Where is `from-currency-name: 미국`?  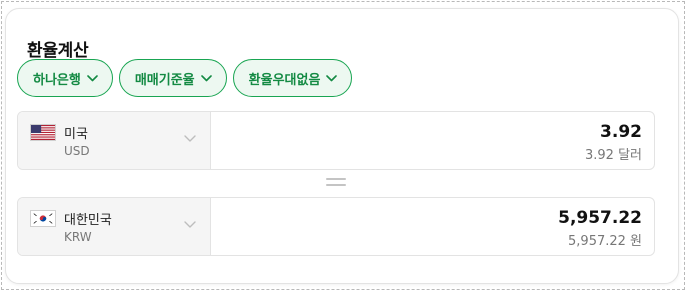
from-currency-name: 미국 is located at coordinates (76, 134).